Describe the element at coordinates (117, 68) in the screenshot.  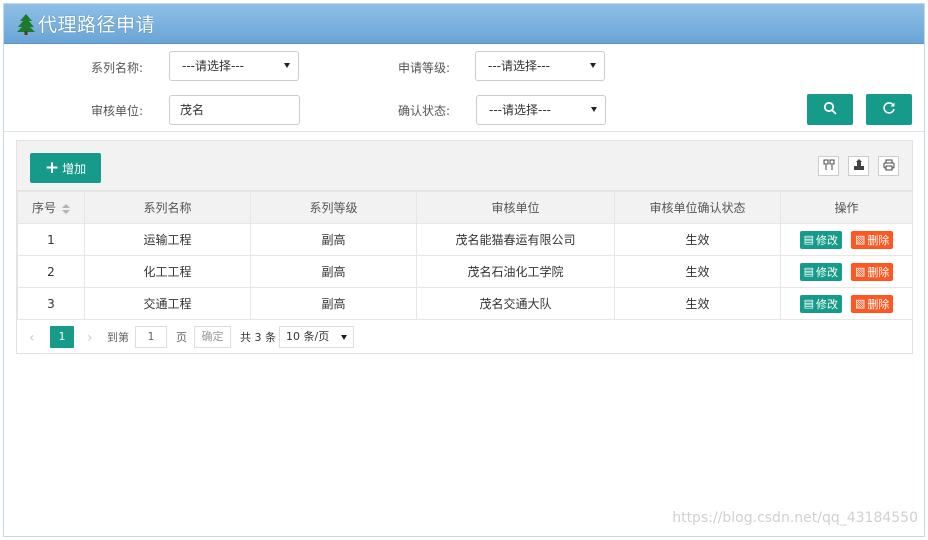
I see `series-name-label: 系列名称:` at that location.